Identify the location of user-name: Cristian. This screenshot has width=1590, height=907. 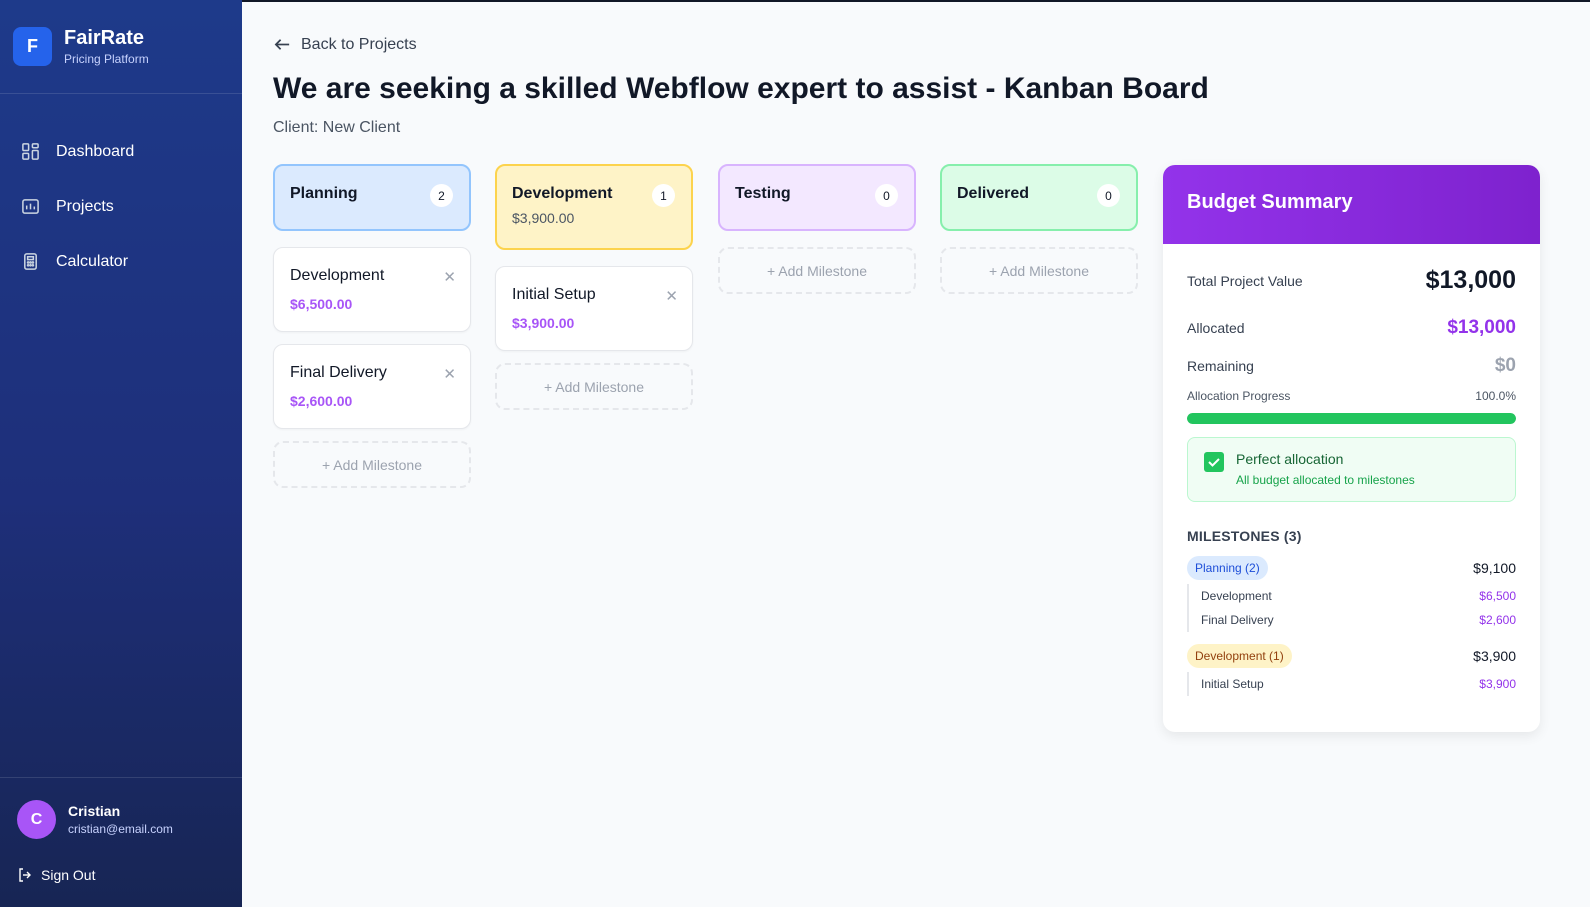
(94, 811).